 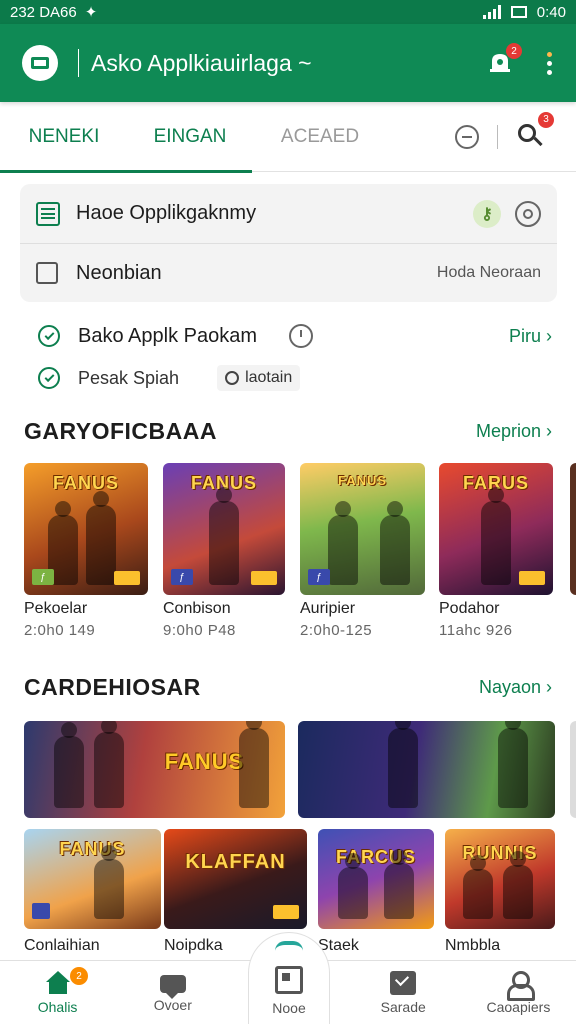 I want to click on nav-mail: Sarade, so click(x=403, y=992).